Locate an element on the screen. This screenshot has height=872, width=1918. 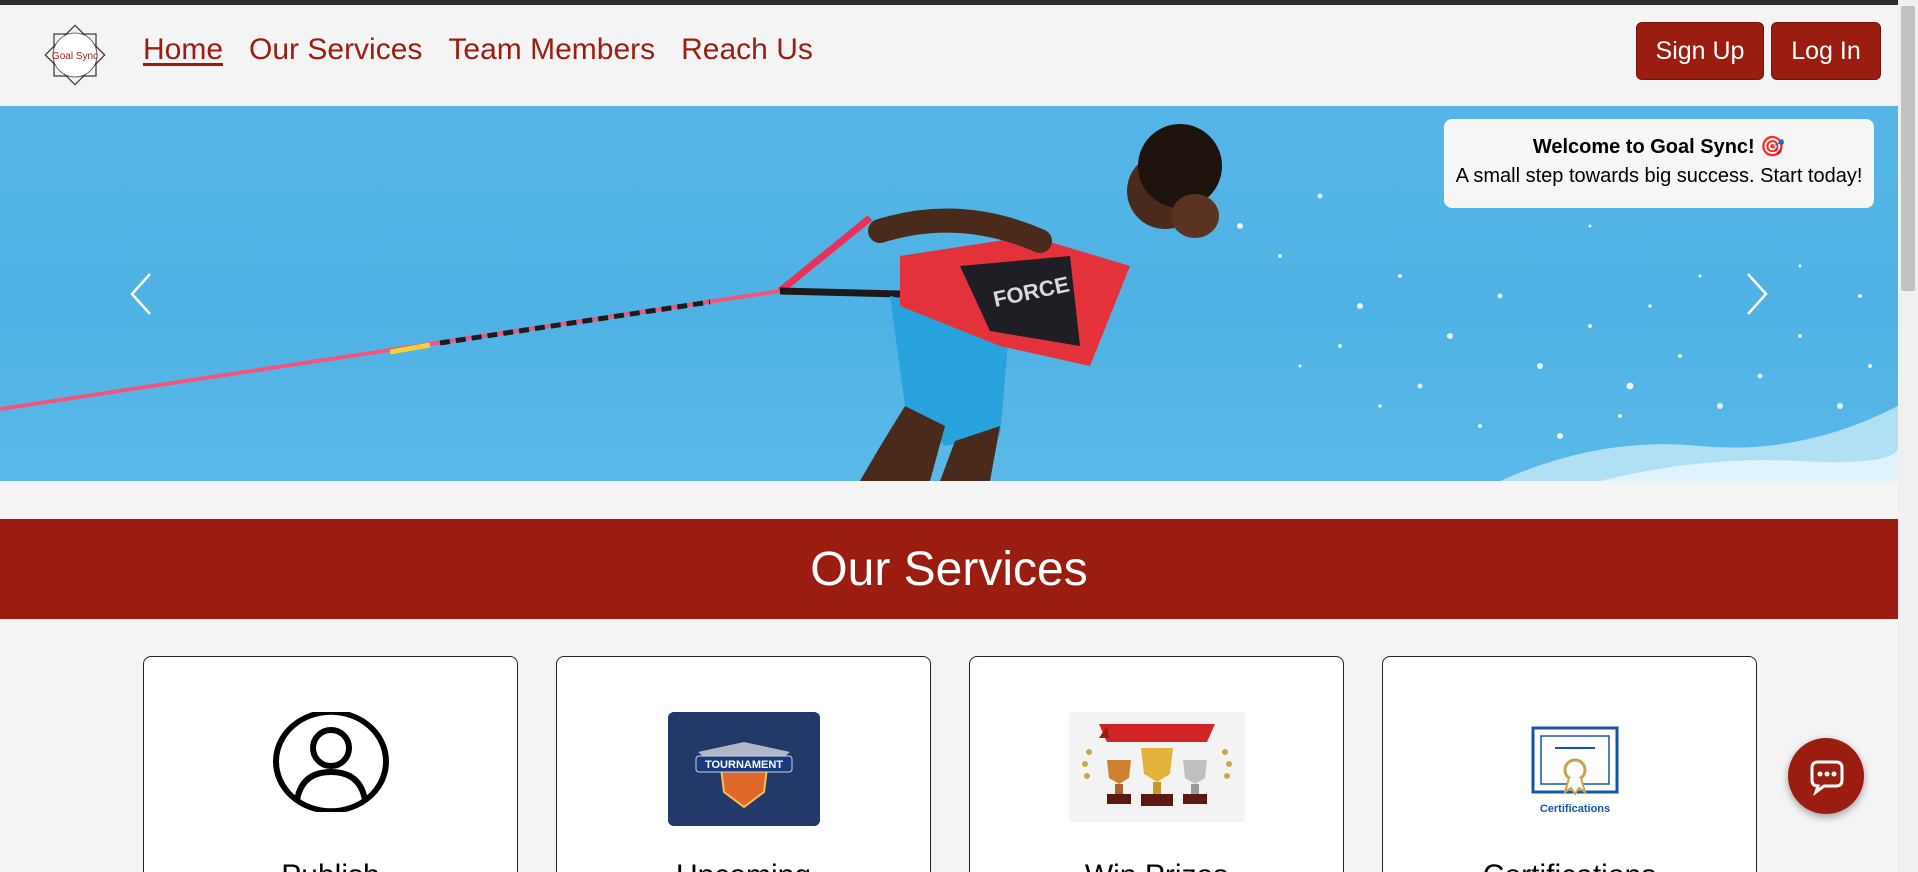
service-card-upcoming: TOURNAMENT Upcoming is located at coordinates (743, 764).